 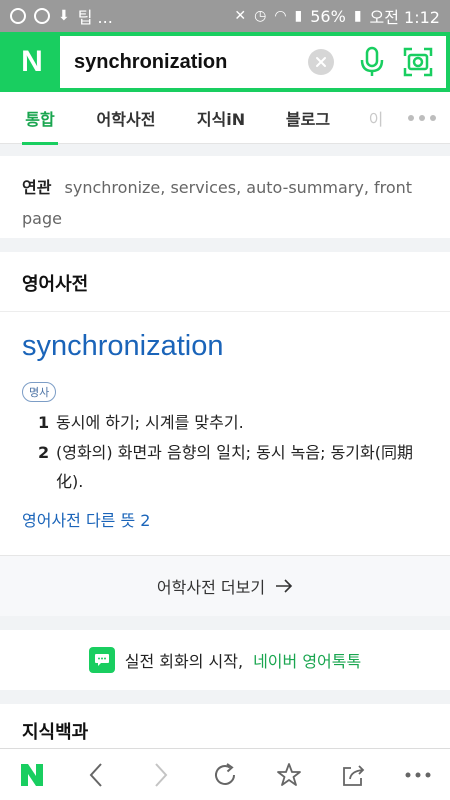 What do you see at coordinates (101, 660) in the screenshot?
I see `chat-icon` at bounding box center [101, 660].